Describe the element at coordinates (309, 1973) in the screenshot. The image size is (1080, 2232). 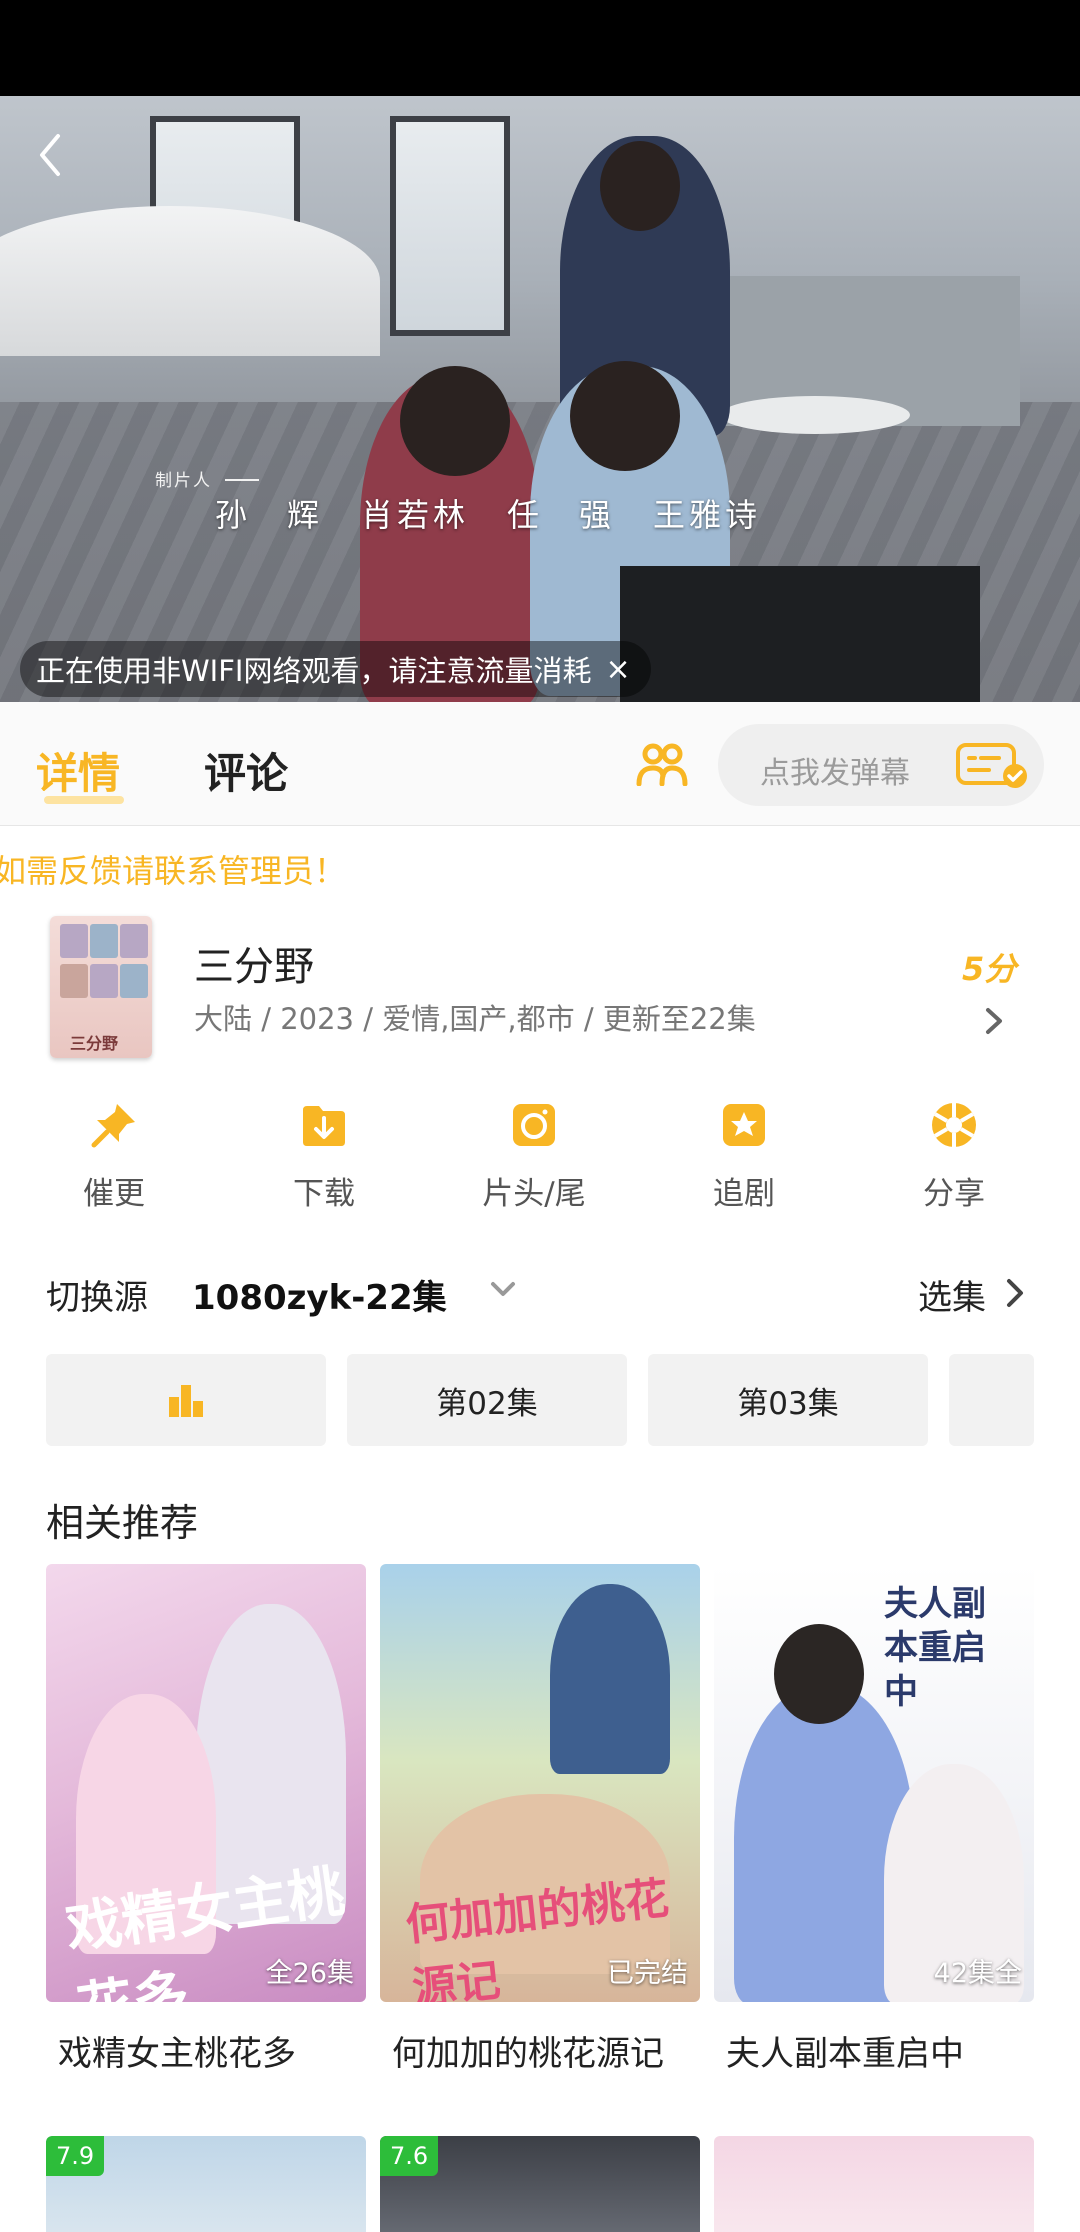
I see `episode-count-badge: 全26集` at that location.